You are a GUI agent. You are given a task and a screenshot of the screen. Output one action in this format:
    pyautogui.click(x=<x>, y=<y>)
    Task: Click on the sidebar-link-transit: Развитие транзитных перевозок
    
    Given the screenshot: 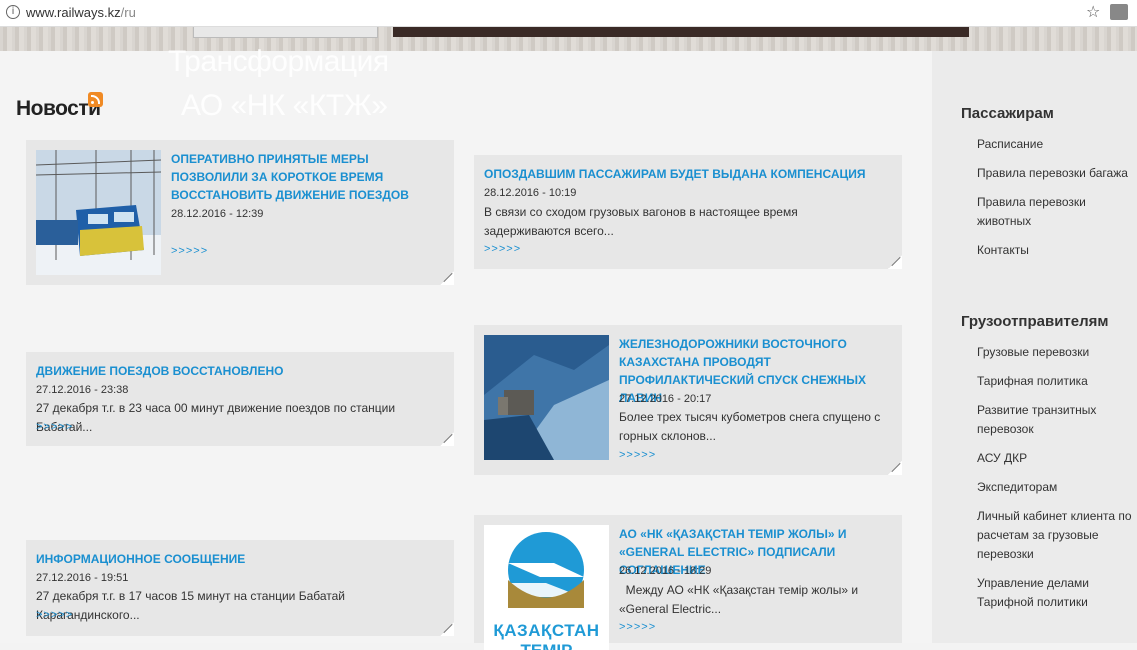 What is the action you would take?
    pyautogui.click(x=1042, y=420)
    